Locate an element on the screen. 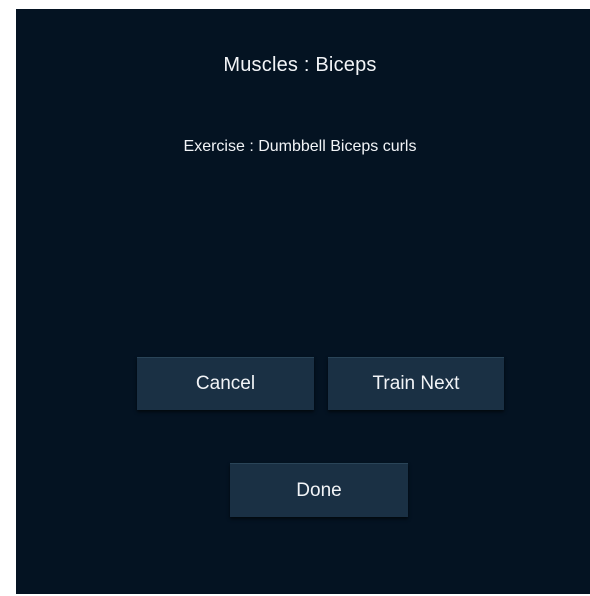 The image size is (590, 596). muscle-title: Muscles : Biceps is located at coordinates (300, 65).